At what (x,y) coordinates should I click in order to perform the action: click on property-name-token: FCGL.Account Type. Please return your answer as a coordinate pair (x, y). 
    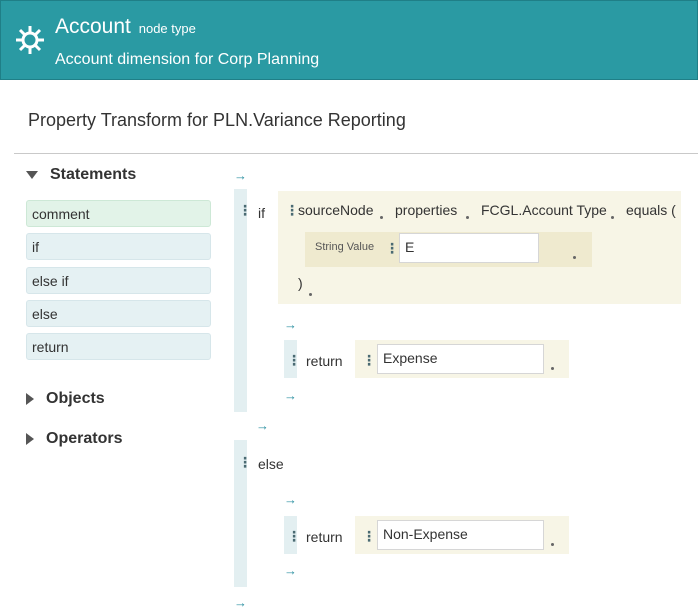
    Looking at the image, I should click on (544, 210).